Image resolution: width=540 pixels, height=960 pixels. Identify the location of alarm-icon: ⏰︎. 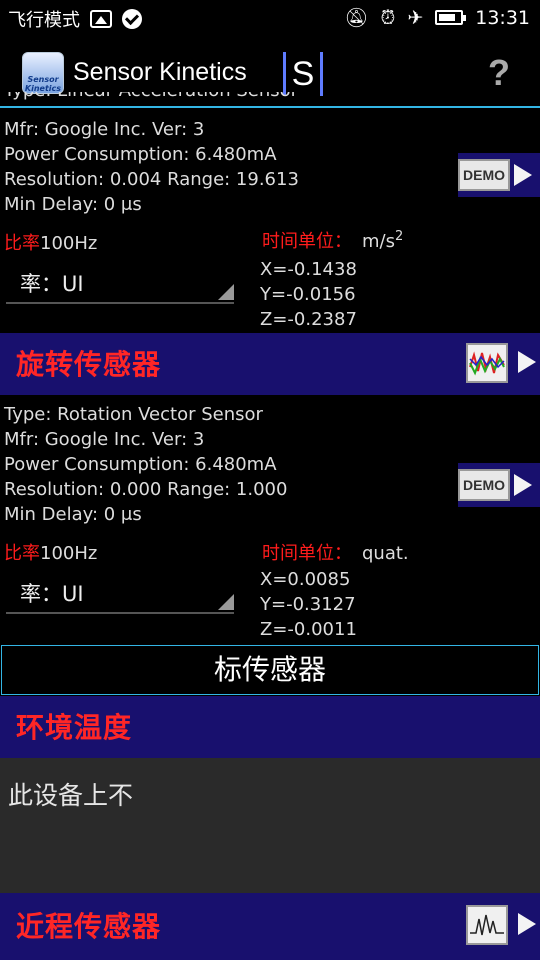
(388, 17).